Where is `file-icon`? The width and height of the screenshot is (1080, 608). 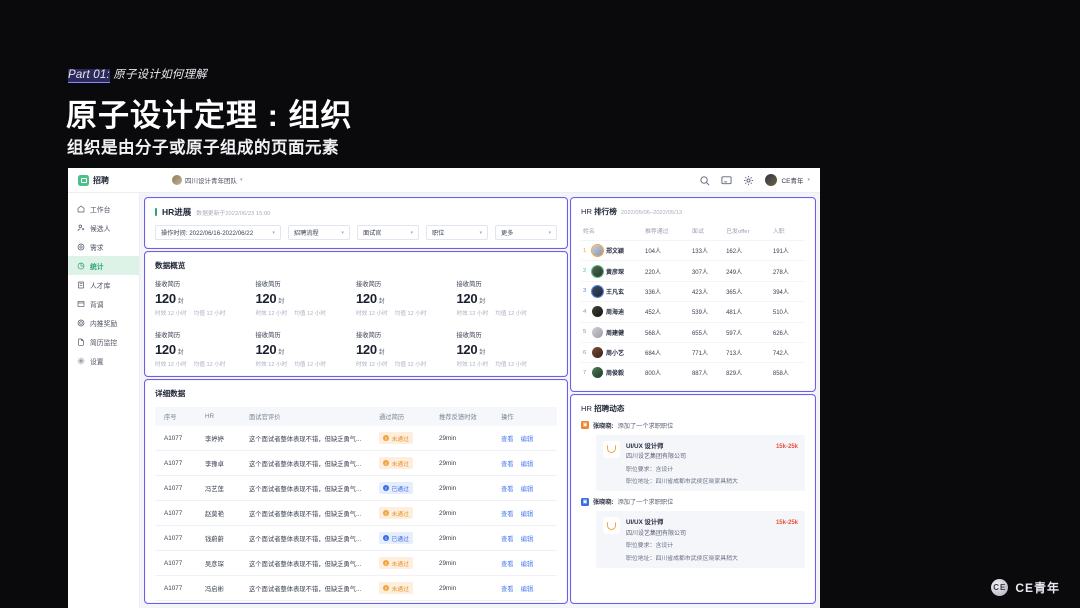 file-icon is located at coordinates (81, 342).